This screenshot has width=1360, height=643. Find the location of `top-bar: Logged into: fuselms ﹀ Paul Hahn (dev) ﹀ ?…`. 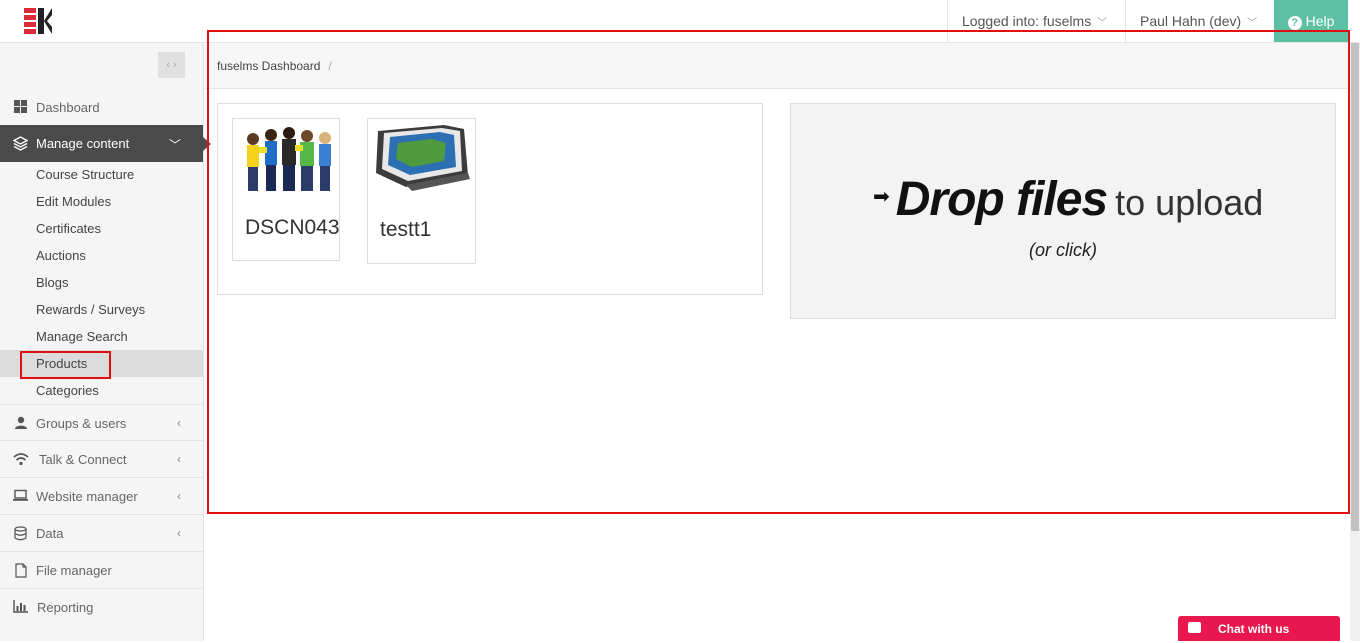

top-bar: Logged into: fuselms ﹀ Paul Hahn (dev) ﹀ ?… is located at coordinates (680, 21).